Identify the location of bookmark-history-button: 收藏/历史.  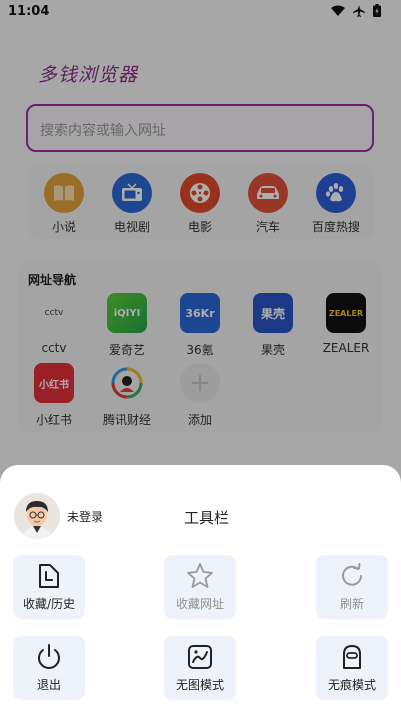
(49, 587).